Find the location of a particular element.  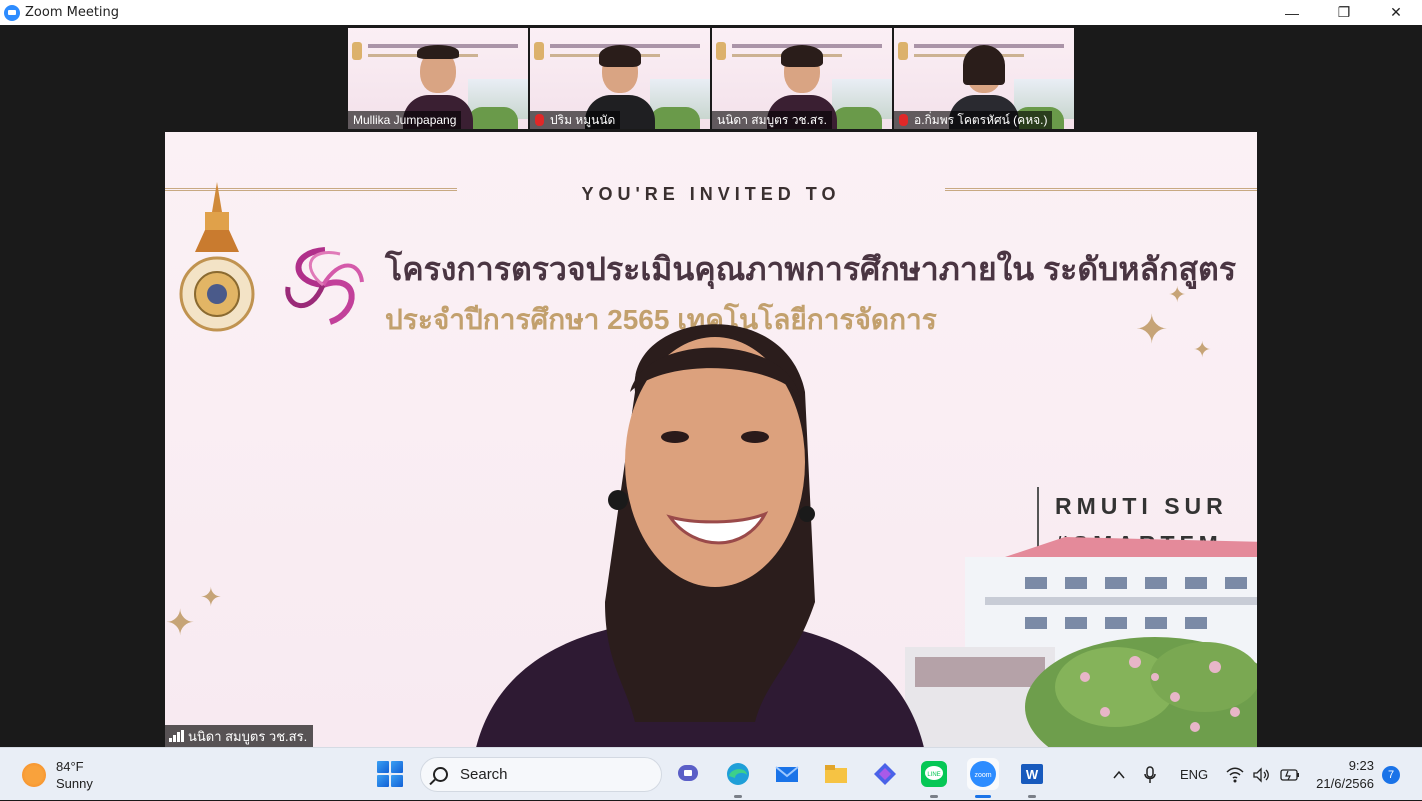

participant-name: นนิดา สมบูตร วช.สร. is located at coordinates (772, 119).